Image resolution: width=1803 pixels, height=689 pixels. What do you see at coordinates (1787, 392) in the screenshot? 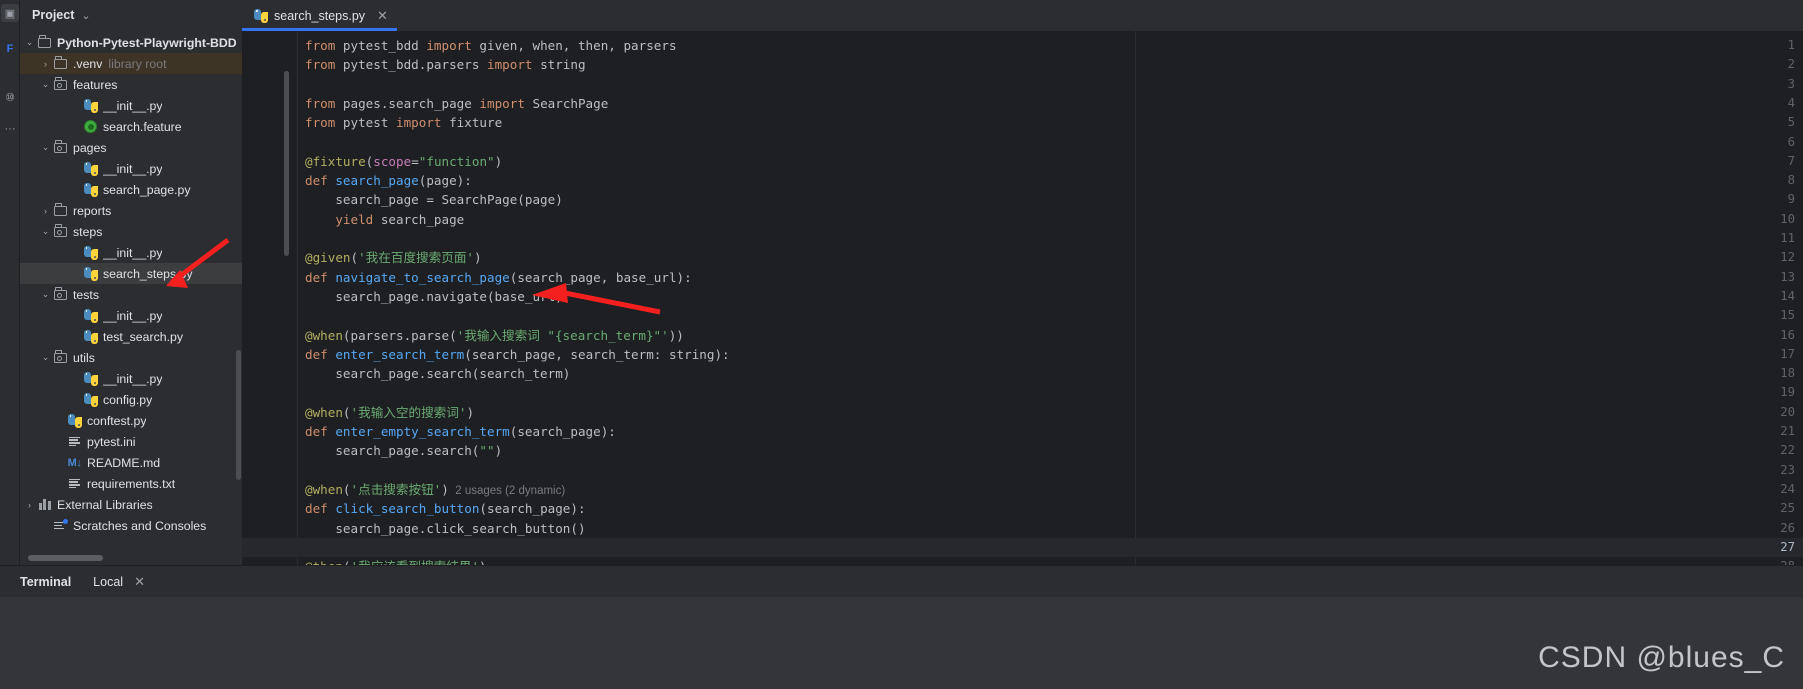
I see `line-number: 19` at bounding box center [1787, 392].